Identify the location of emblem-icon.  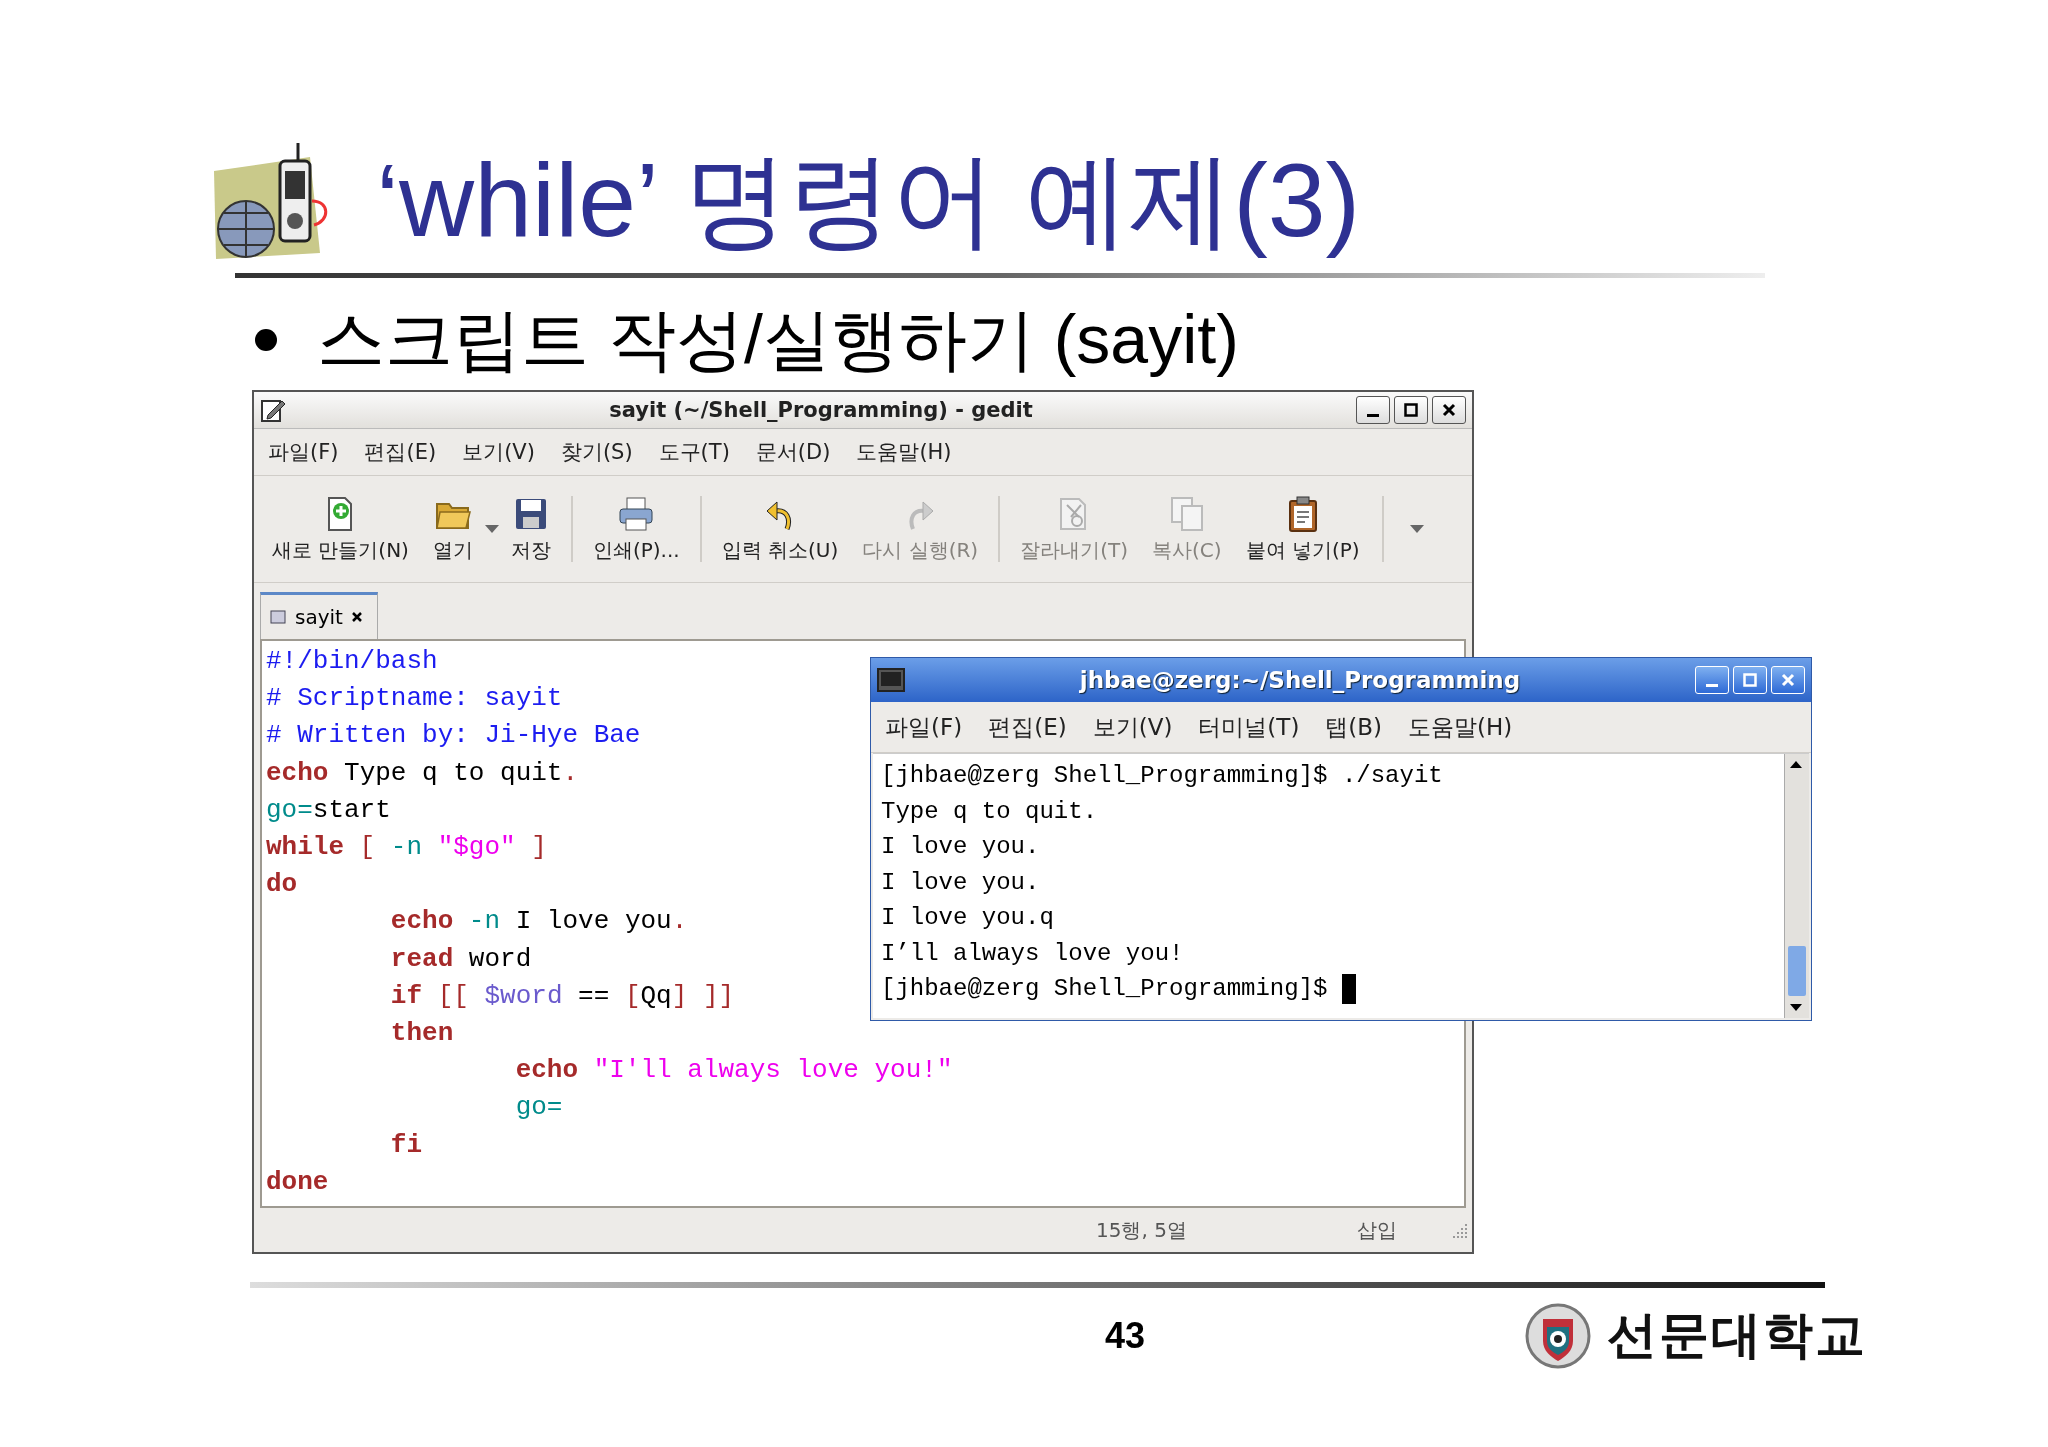
(1558, 1335).